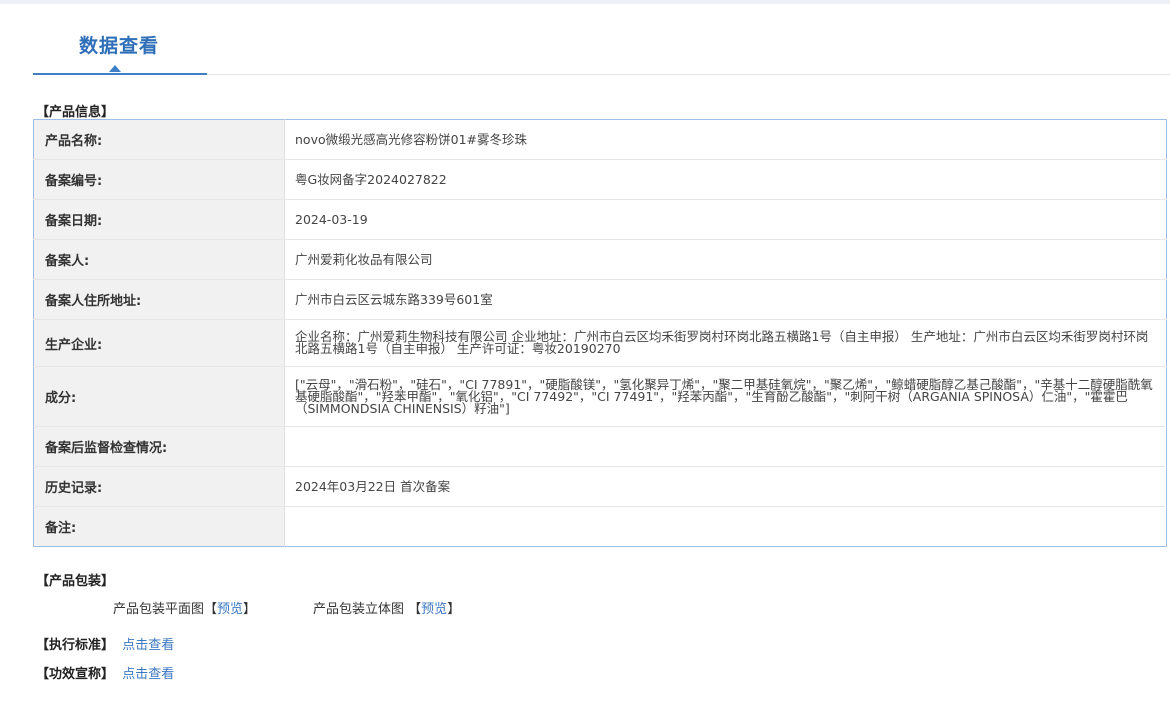  Describe the element at coordinates (725, 486) in the screenshot. I see `history-value: 2024年03月22日 首次备案` at that location.